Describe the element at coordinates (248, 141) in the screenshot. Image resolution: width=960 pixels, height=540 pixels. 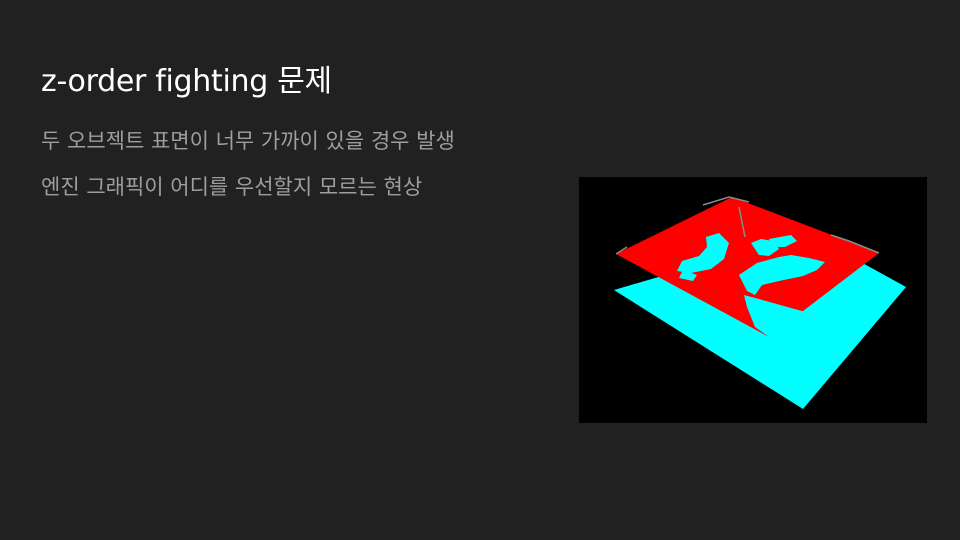
I see `bullet-item: 두 오브젝트 표면이 너무 가까이 있을 경우 발생` at that location.